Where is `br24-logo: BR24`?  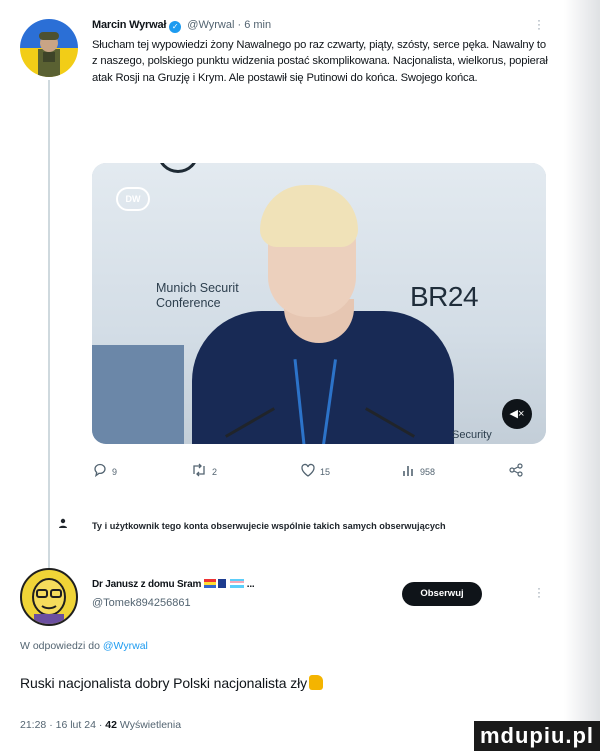 br24-logo: BR24 is located at coordinates (444, 296).